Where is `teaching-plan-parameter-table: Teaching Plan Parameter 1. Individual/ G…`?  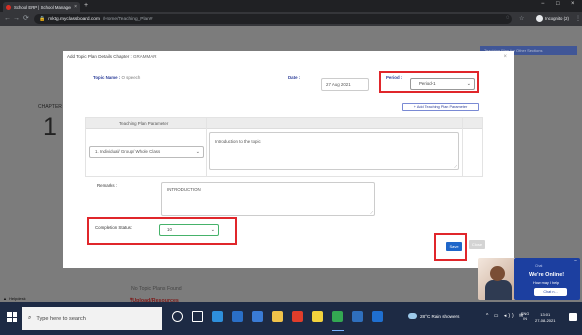 teaching-plan-parameter-table: Teaching Plan Parameter 1. Individual/ G… is located at coordinates (284, 147).